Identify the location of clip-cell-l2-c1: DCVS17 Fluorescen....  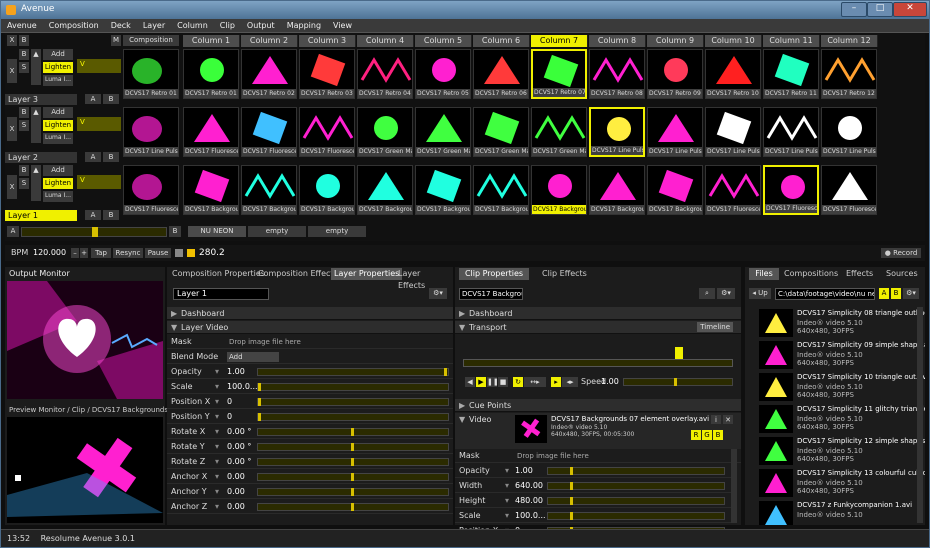
(211, 132).